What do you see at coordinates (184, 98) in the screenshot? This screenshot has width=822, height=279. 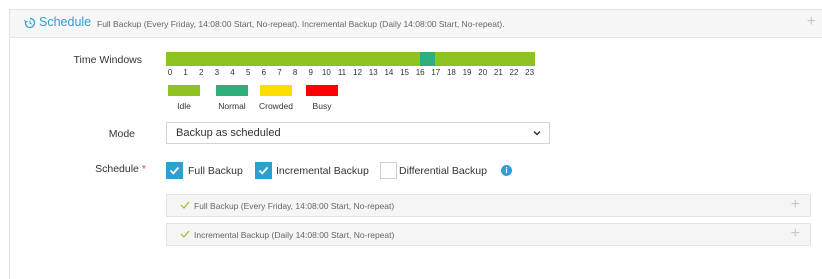 I see `legend-item-idle: Idle` at bounding box center [184, 98].